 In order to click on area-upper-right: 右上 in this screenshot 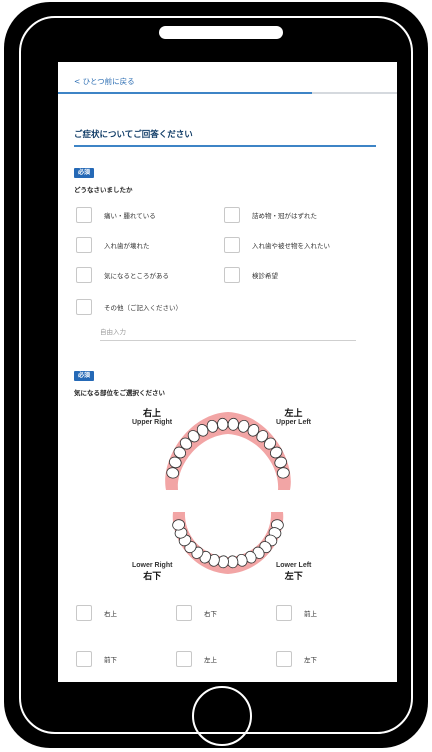, I will do `click(96, 613)`.